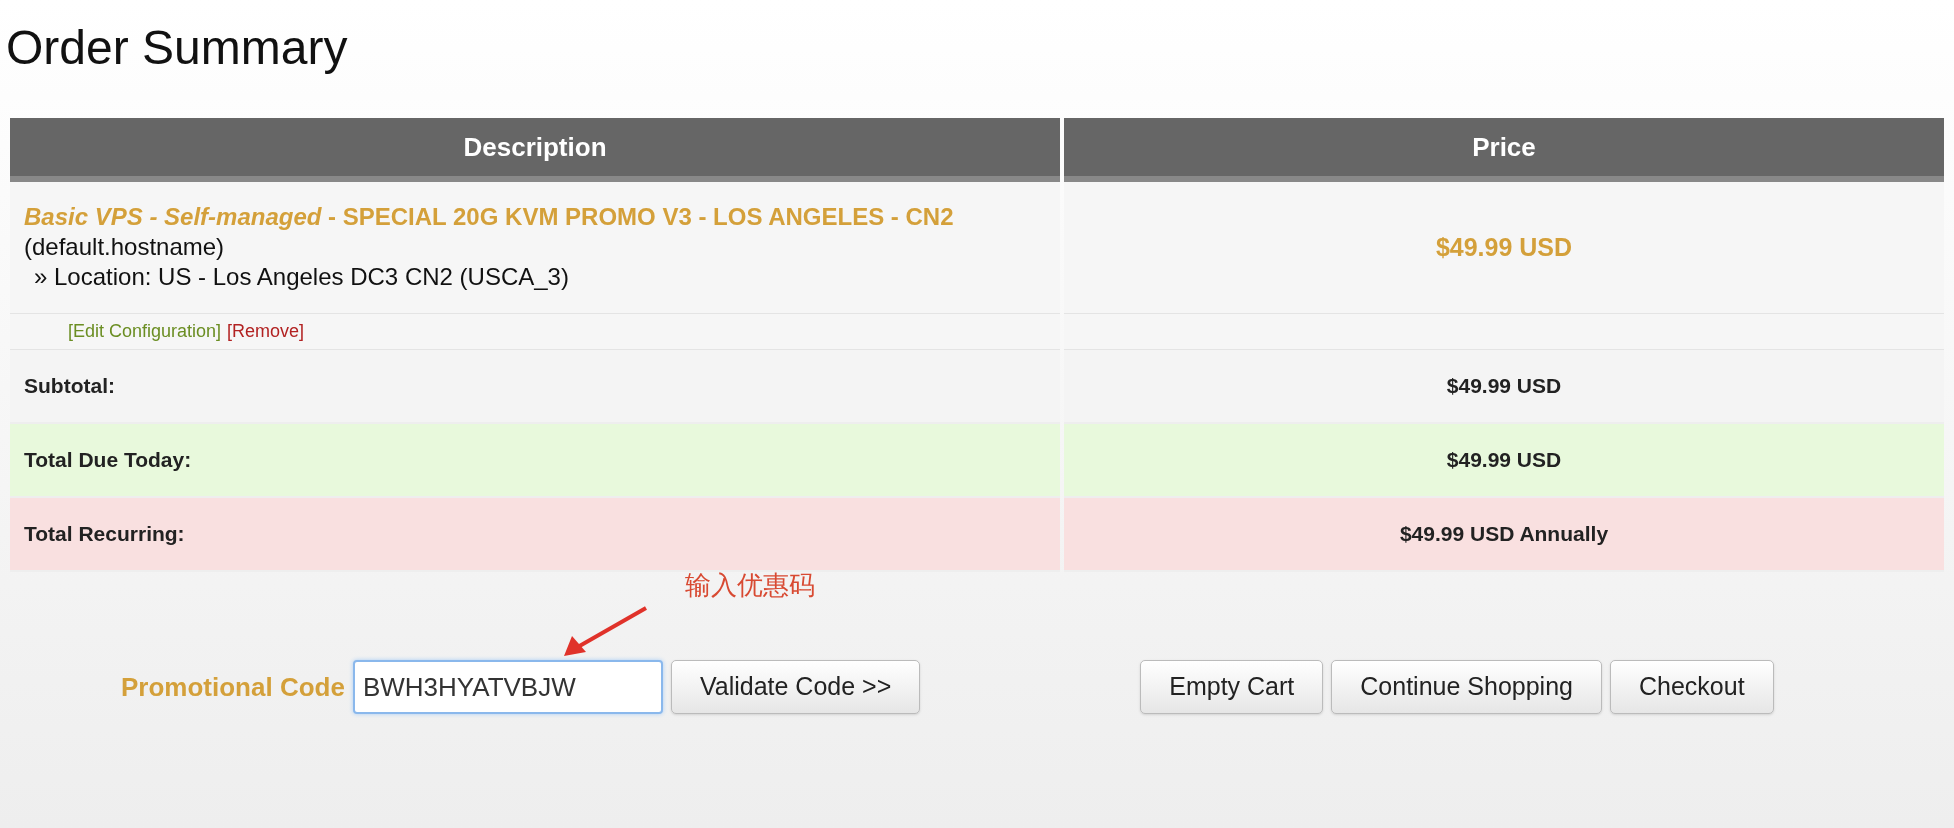 Image resolution: width=1954 pixels, height=828 pixels. What do you see at coordinates (1504, 534) in the screenshot?
I see `total-value: $49.99 USD Annually` at bounding box center [1504, 534].